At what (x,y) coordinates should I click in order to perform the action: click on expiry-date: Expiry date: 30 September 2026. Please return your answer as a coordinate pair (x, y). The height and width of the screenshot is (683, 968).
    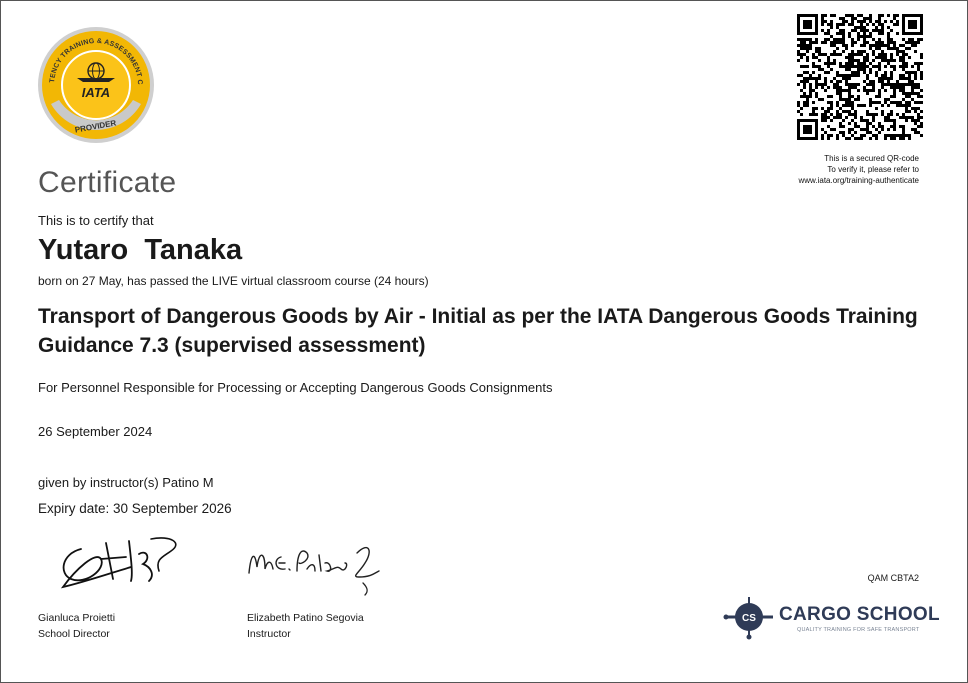
    Looking at the image, I should click on (135, 508).